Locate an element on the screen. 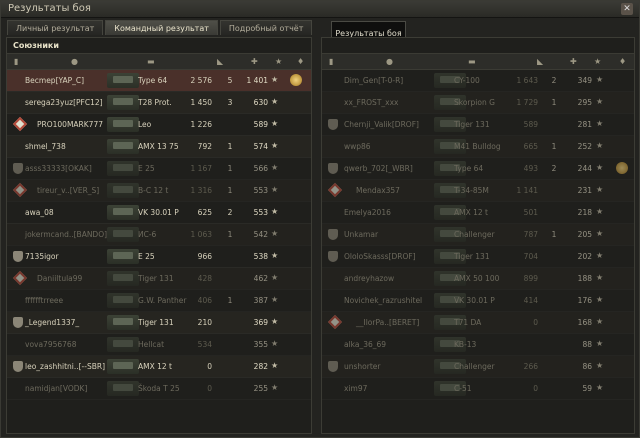 The width and height of the screenshot is (640, 438). allies-header-row: ▮ ● ▬ ◣ ✚ ★ ♦ is located at coordinates (159, 61).